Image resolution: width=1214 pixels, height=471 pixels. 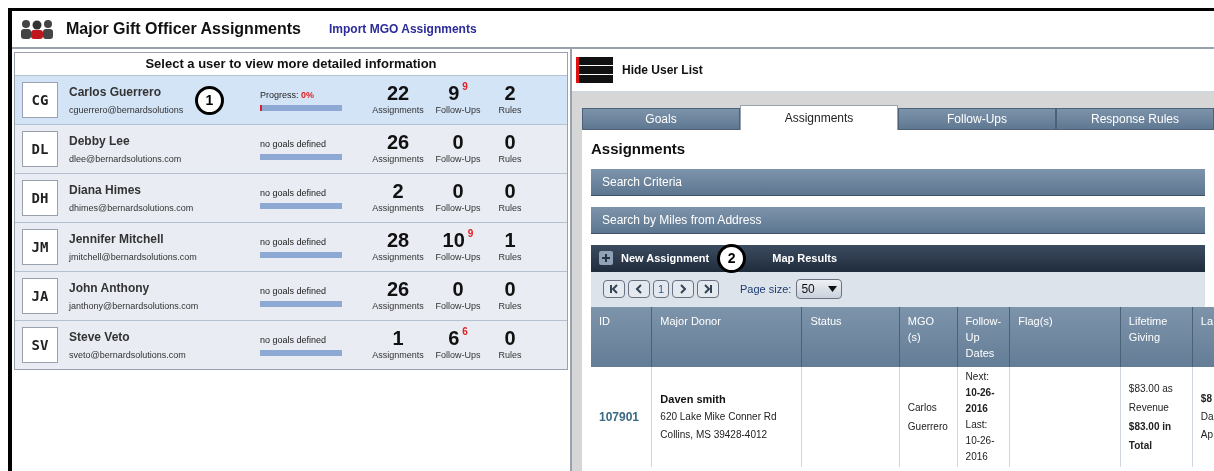 I want to click on donor-name: Daven smith, so click(x=693, y=399).